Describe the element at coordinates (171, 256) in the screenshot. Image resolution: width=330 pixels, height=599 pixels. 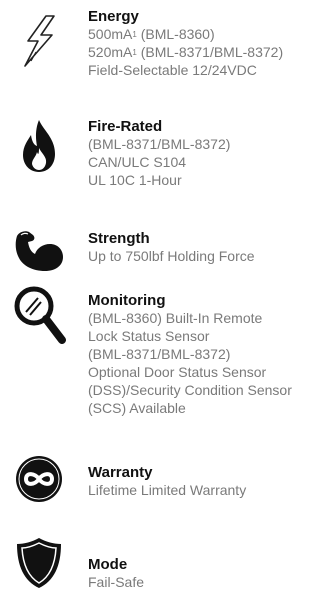
I see `feature-line: Up to 750lbf Holding Force` at that location.